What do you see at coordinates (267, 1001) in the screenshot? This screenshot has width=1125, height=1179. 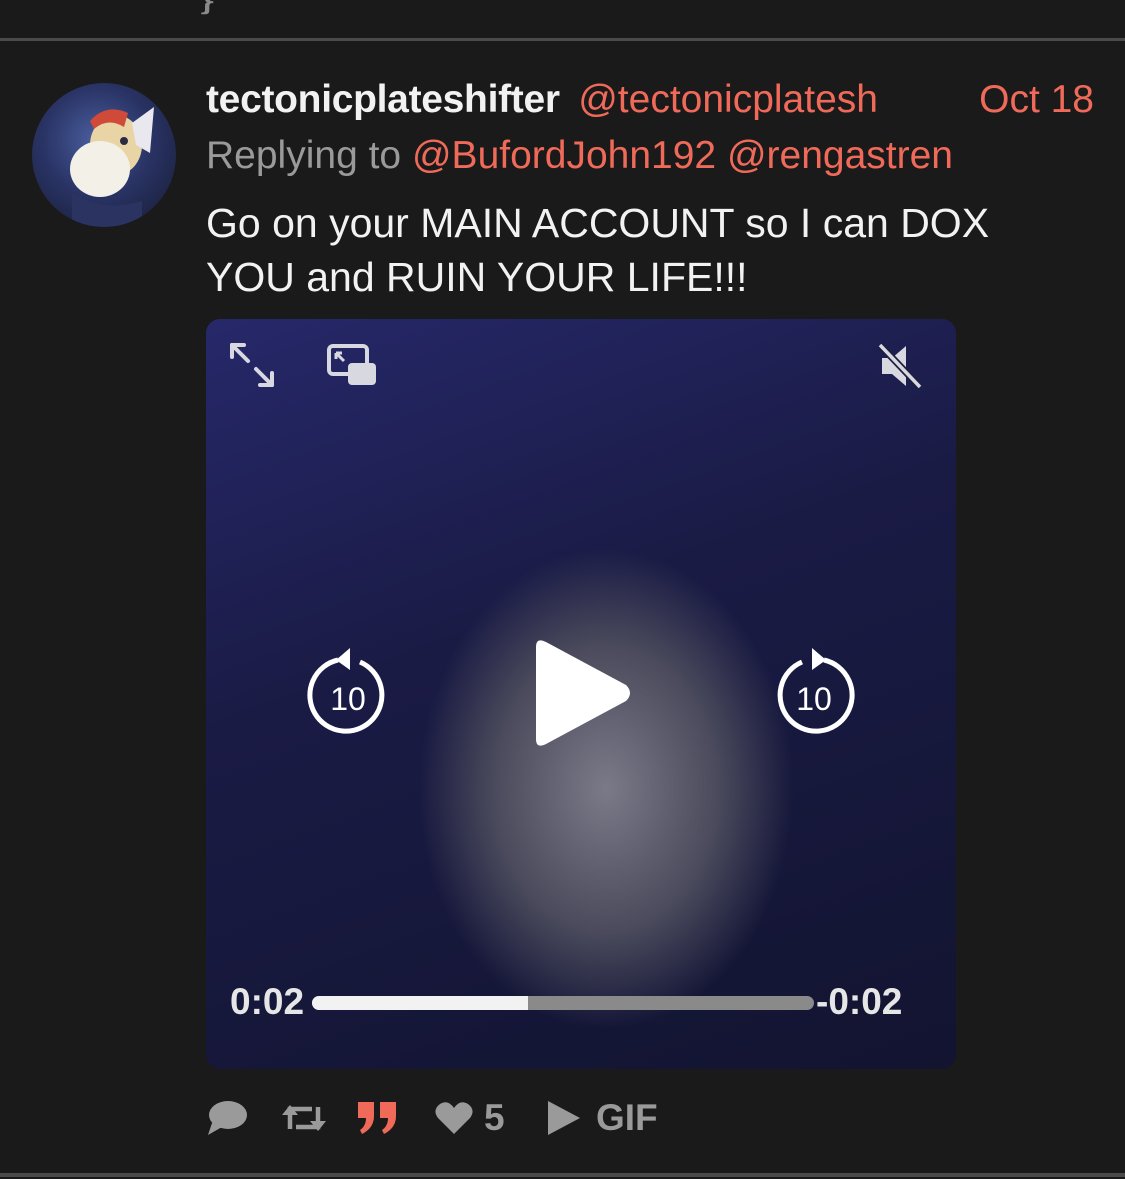 I see `current-time: 0:02` at bounding box center [267, 1001].